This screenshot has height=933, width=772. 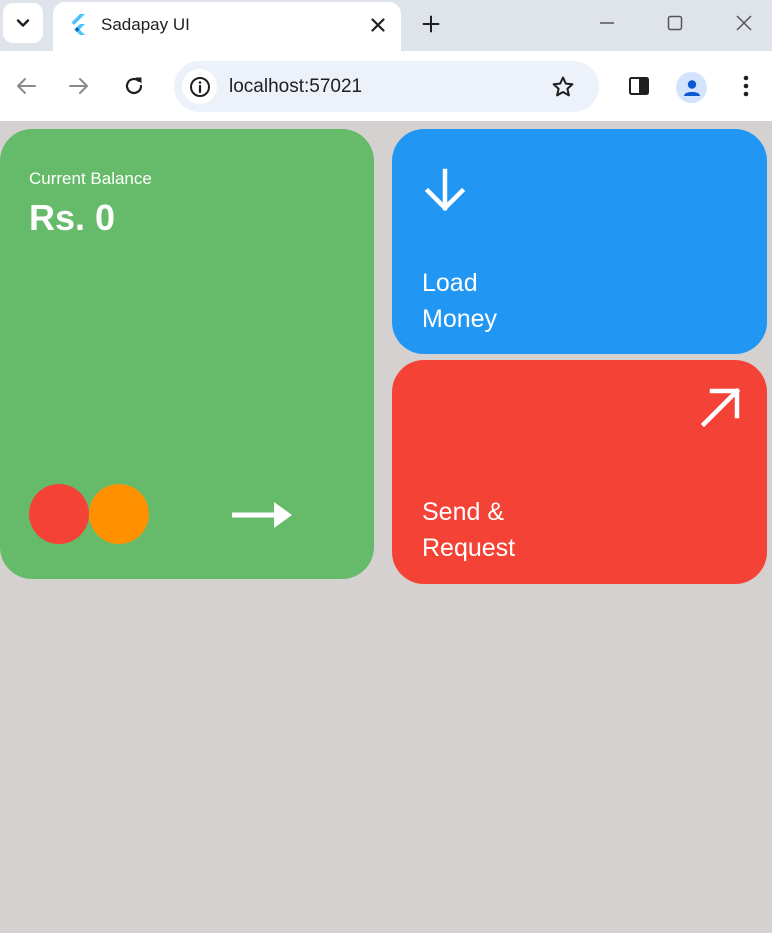 What do you see at coordinates (445, 190) in the screenshot?
I see `arrow-down-icon` at bounding box center [445, 190].